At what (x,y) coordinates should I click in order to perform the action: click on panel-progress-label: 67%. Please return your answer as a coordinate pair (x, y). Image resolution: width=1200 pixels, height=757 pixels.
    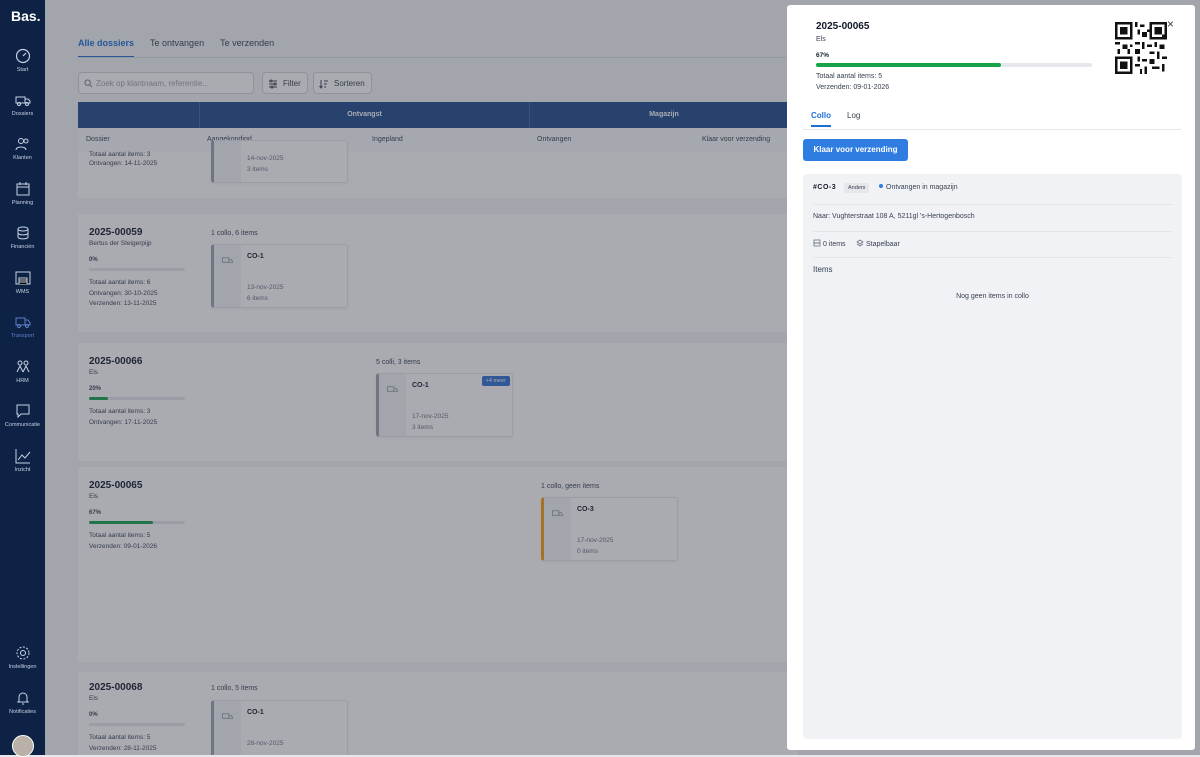
    Looking at the image, I should click on (823, 55).